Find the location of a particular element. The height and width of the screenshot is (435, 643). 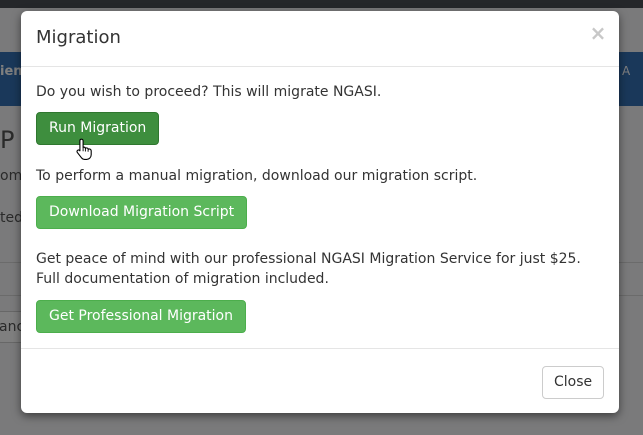

run-migration-button: Run Migration is located at coordinates (98, 128).